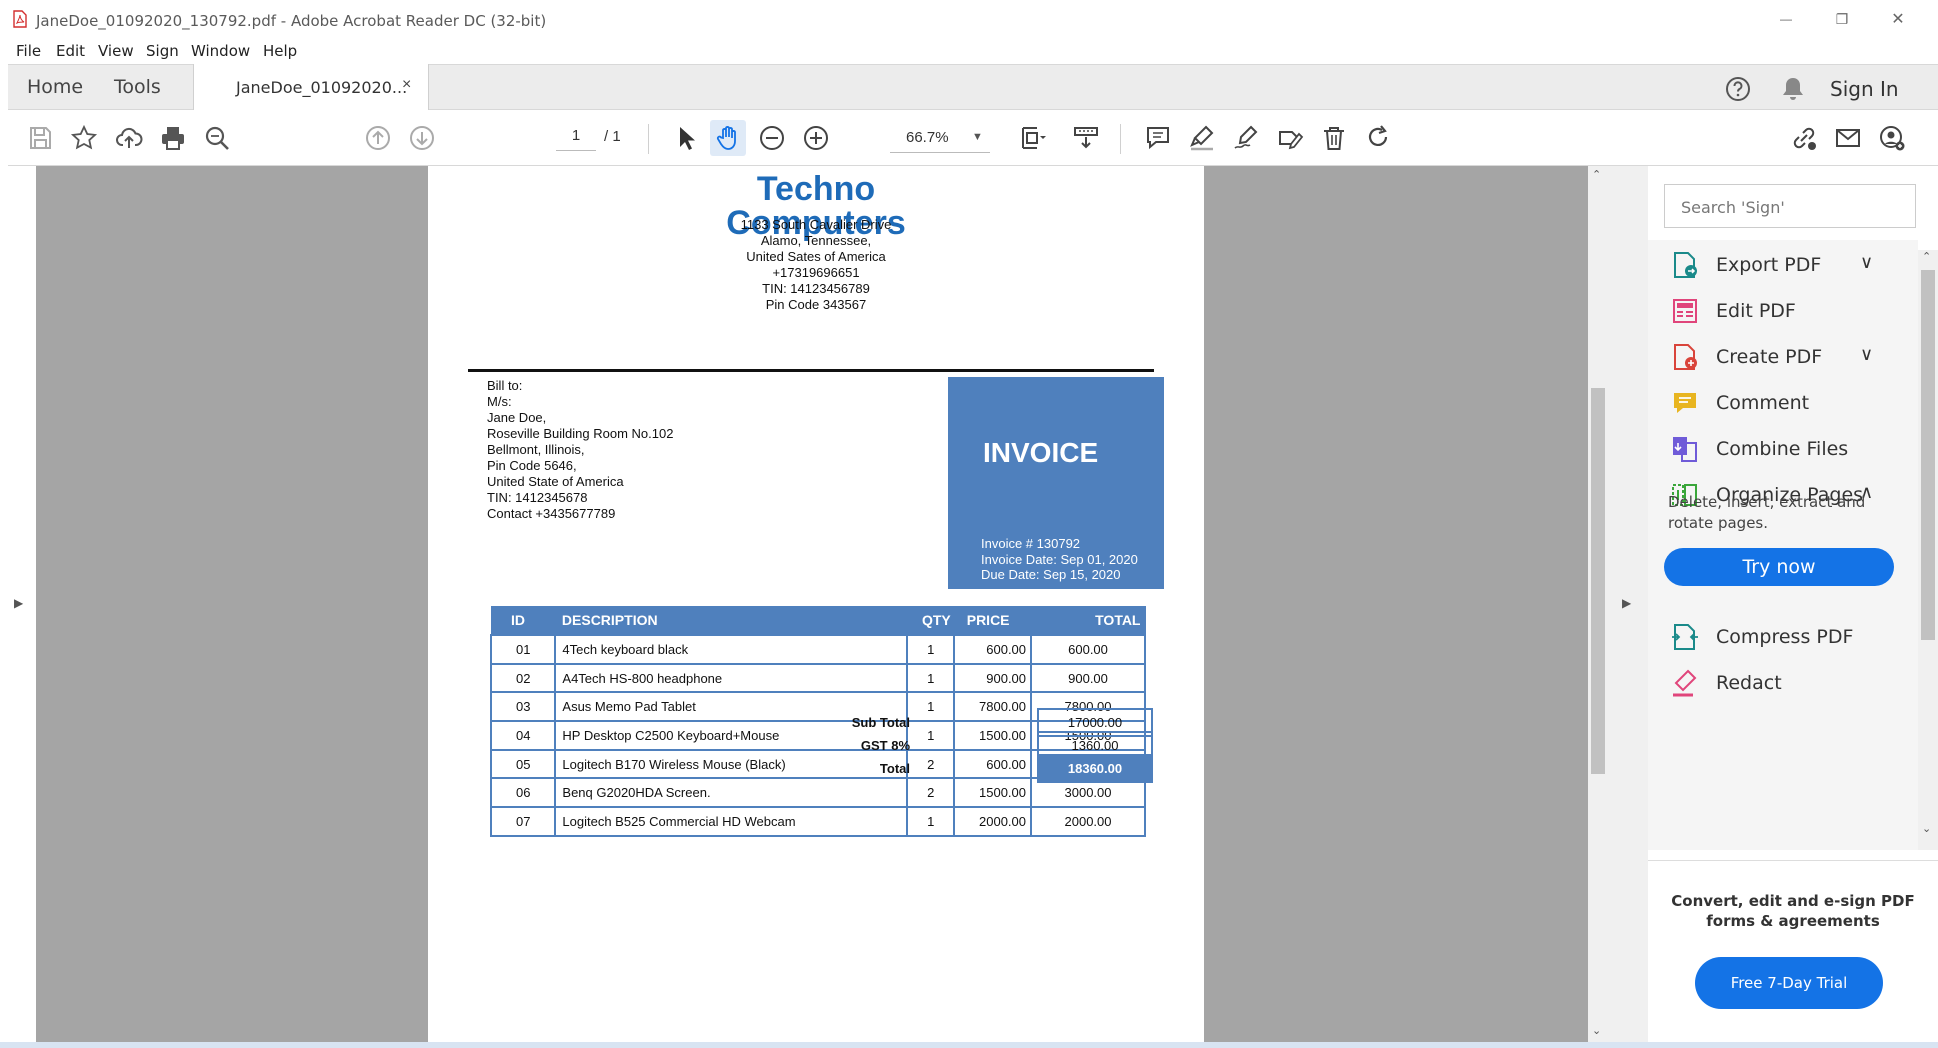 This screenshot has height=1048, width=1938. Describe the element at coordinates (28, 51) in the screenshot. I see `menu-file: File` at that location.